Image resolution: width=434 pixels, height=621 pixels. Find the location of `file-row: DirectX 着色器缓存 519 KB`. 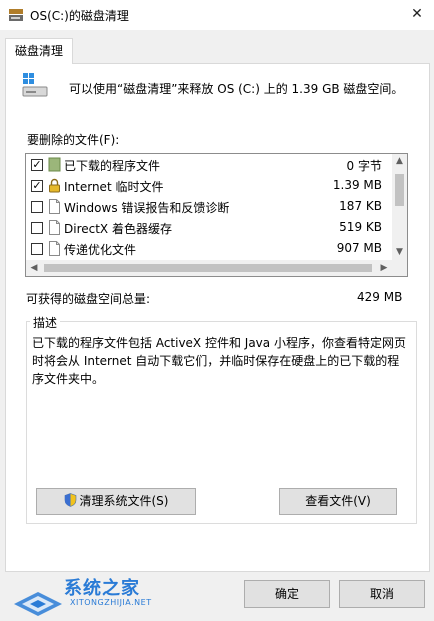

file-row: DirectX 着色器缓存 519 KB is located at coordinates (209, 227).